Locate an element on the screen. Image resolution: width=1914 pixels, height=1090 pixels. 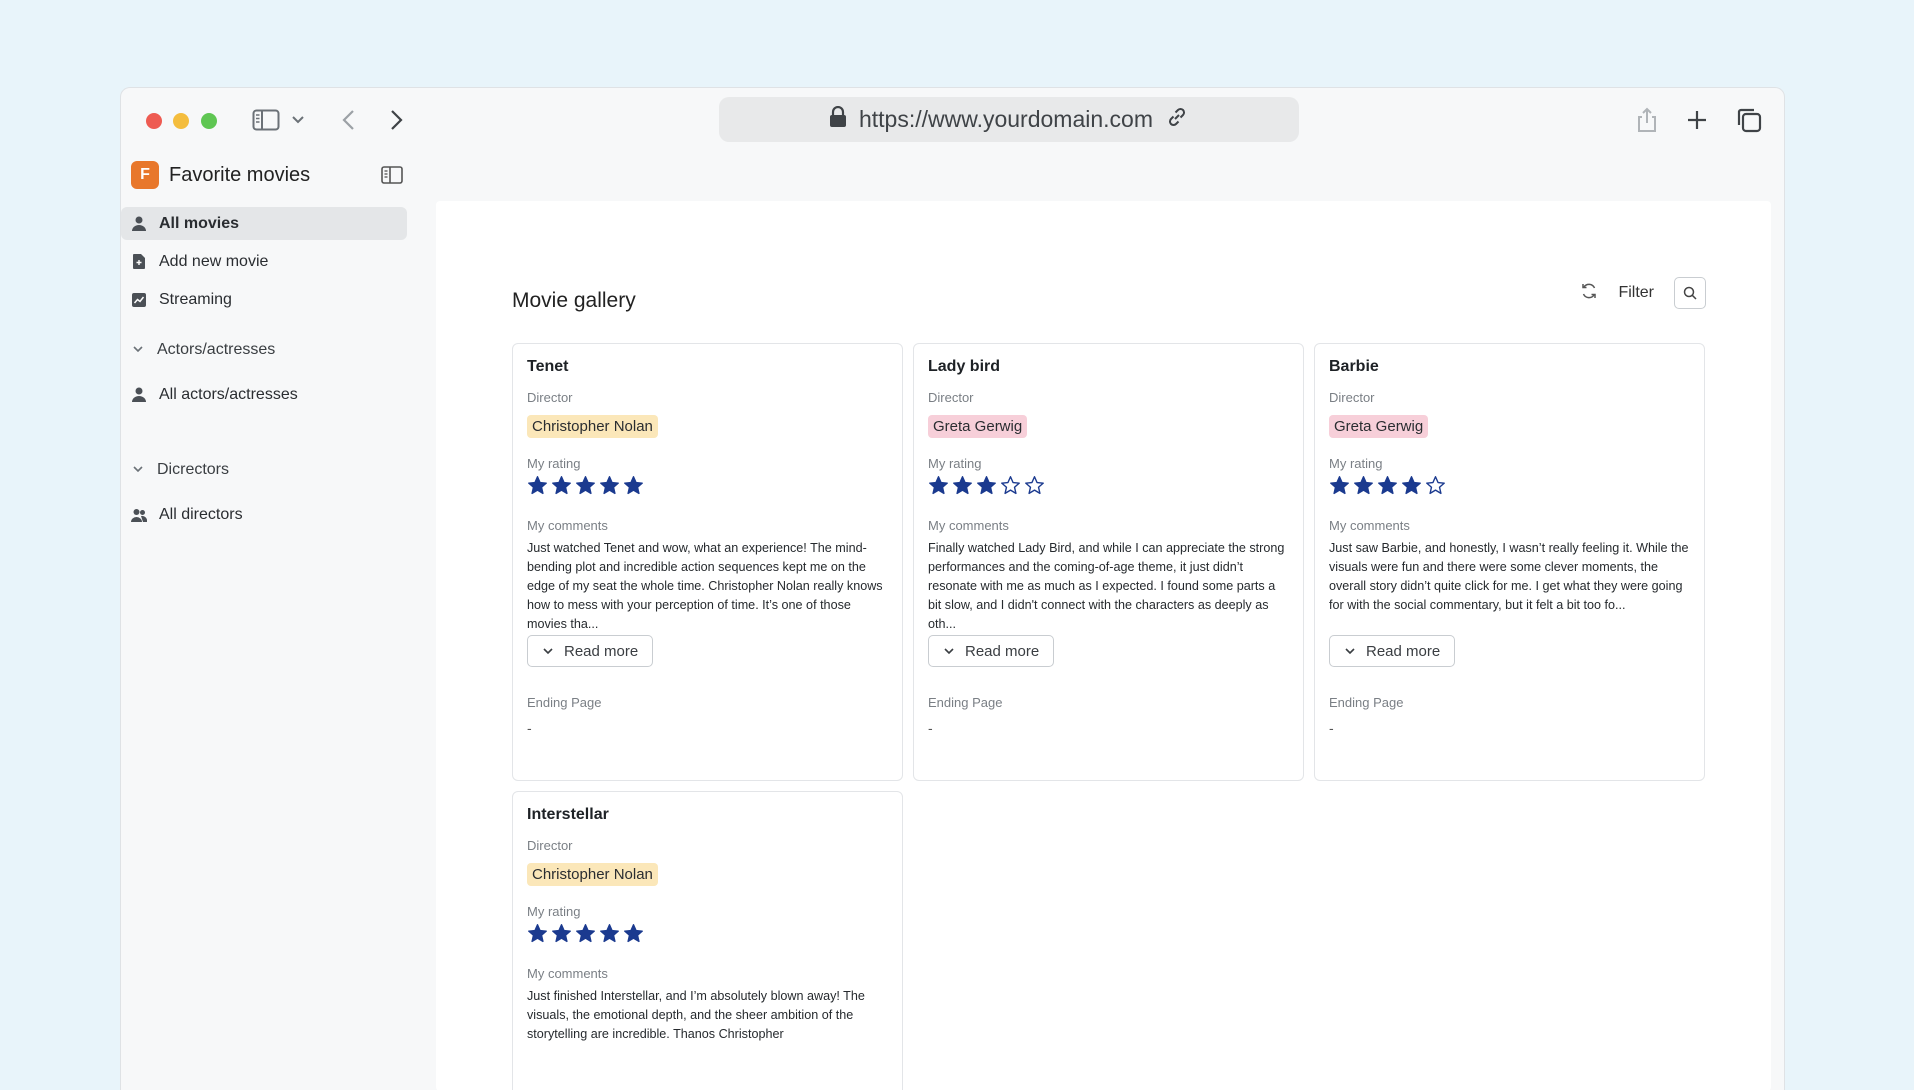
sidebar-item-label: All movies is located at coordinates (199, 223).